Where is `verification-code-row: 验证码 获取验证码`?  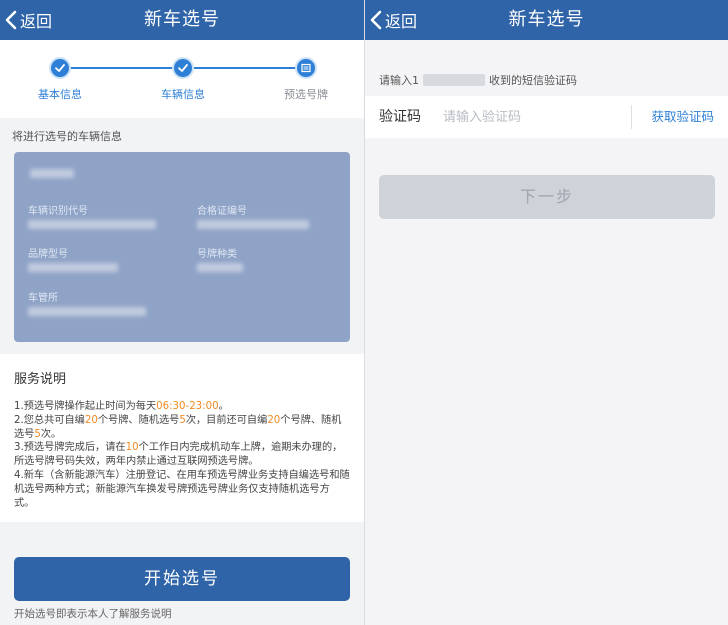 verification-code-row: 验证码 获取验证码 is located at coordinates (546, 117).